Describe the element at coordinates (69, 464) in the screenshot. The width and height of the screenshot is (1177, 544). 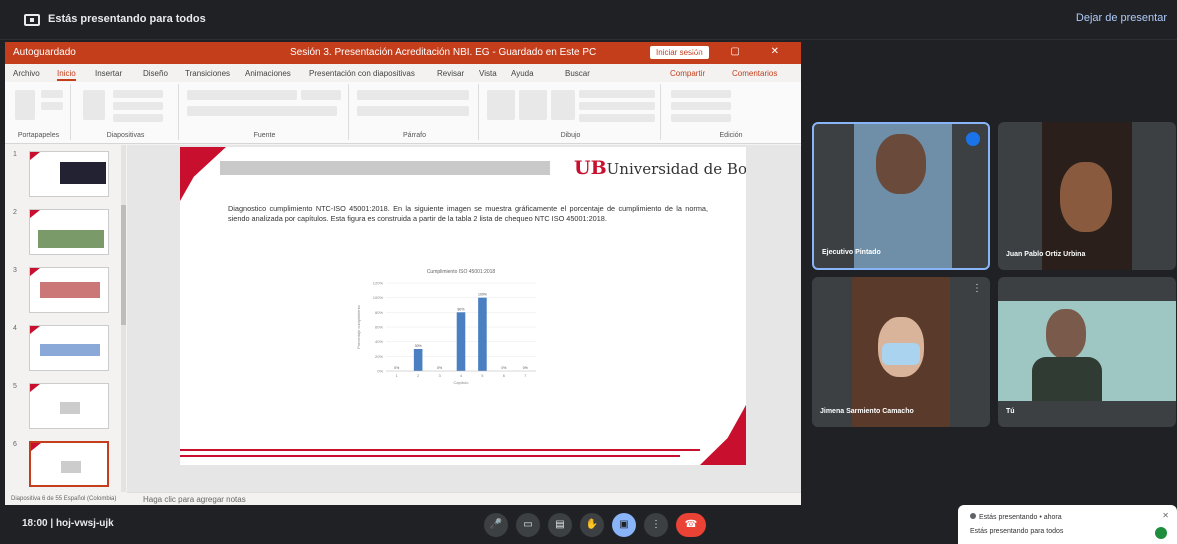
I see `slide-thumbnail-selected` at that location.